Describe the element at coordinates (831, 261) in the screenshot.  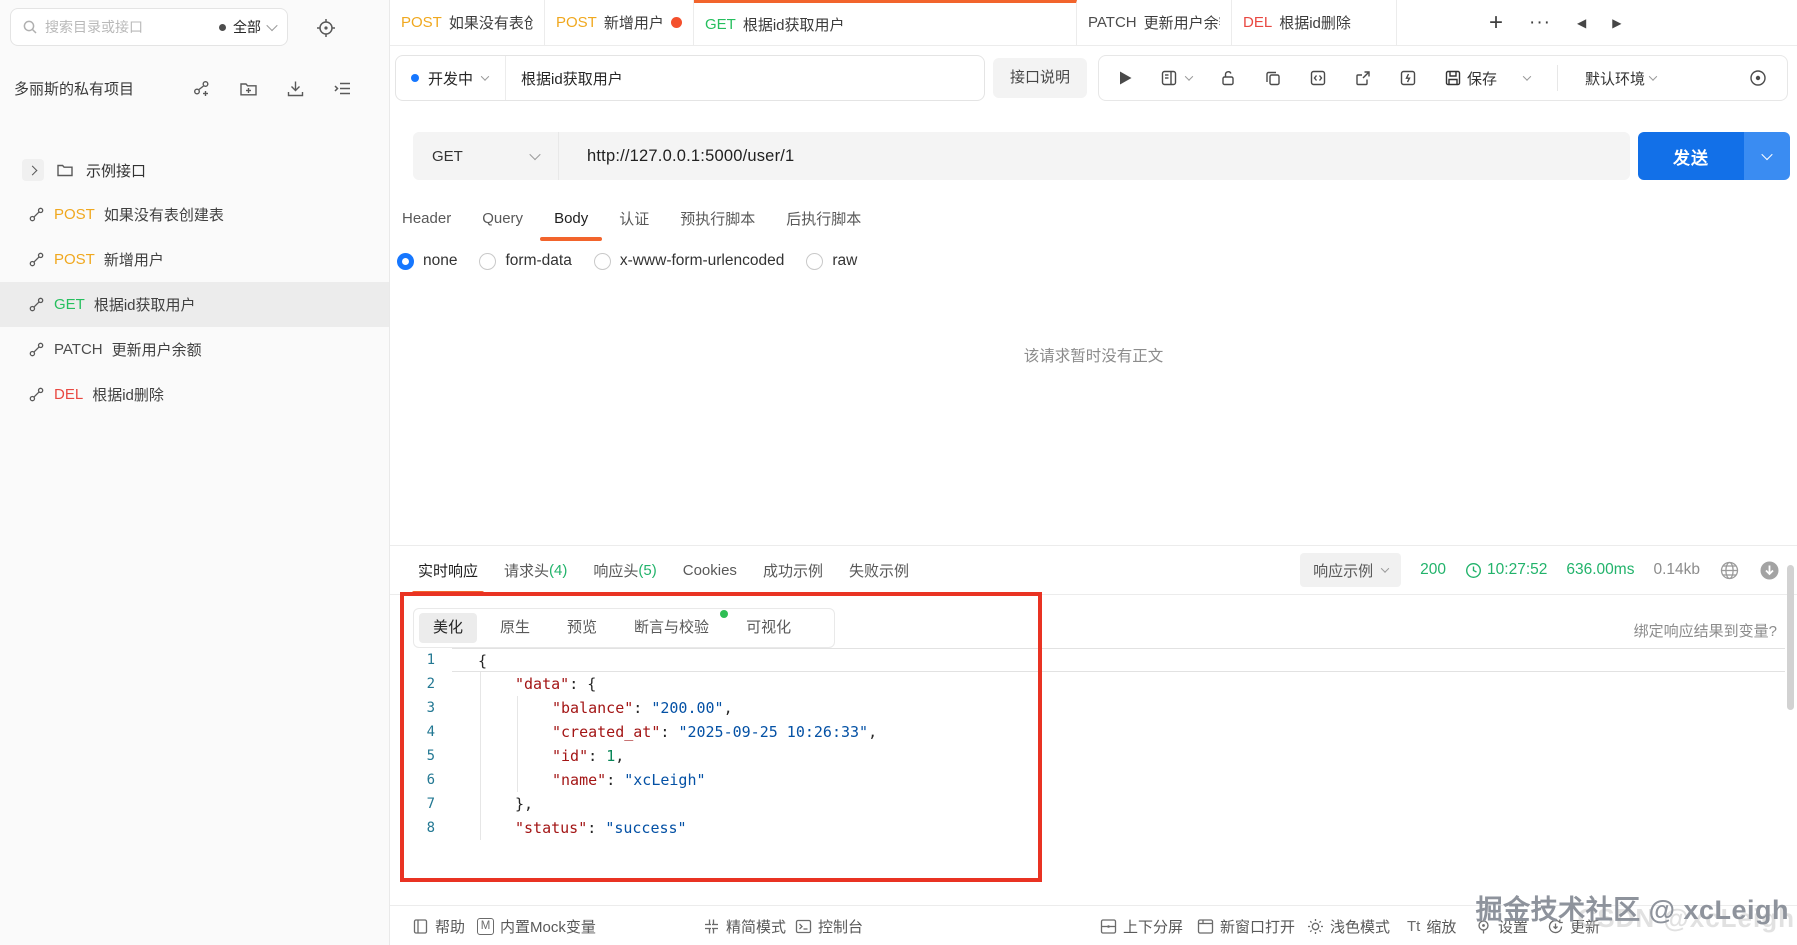
I see `radio-raw: raw` at that location.